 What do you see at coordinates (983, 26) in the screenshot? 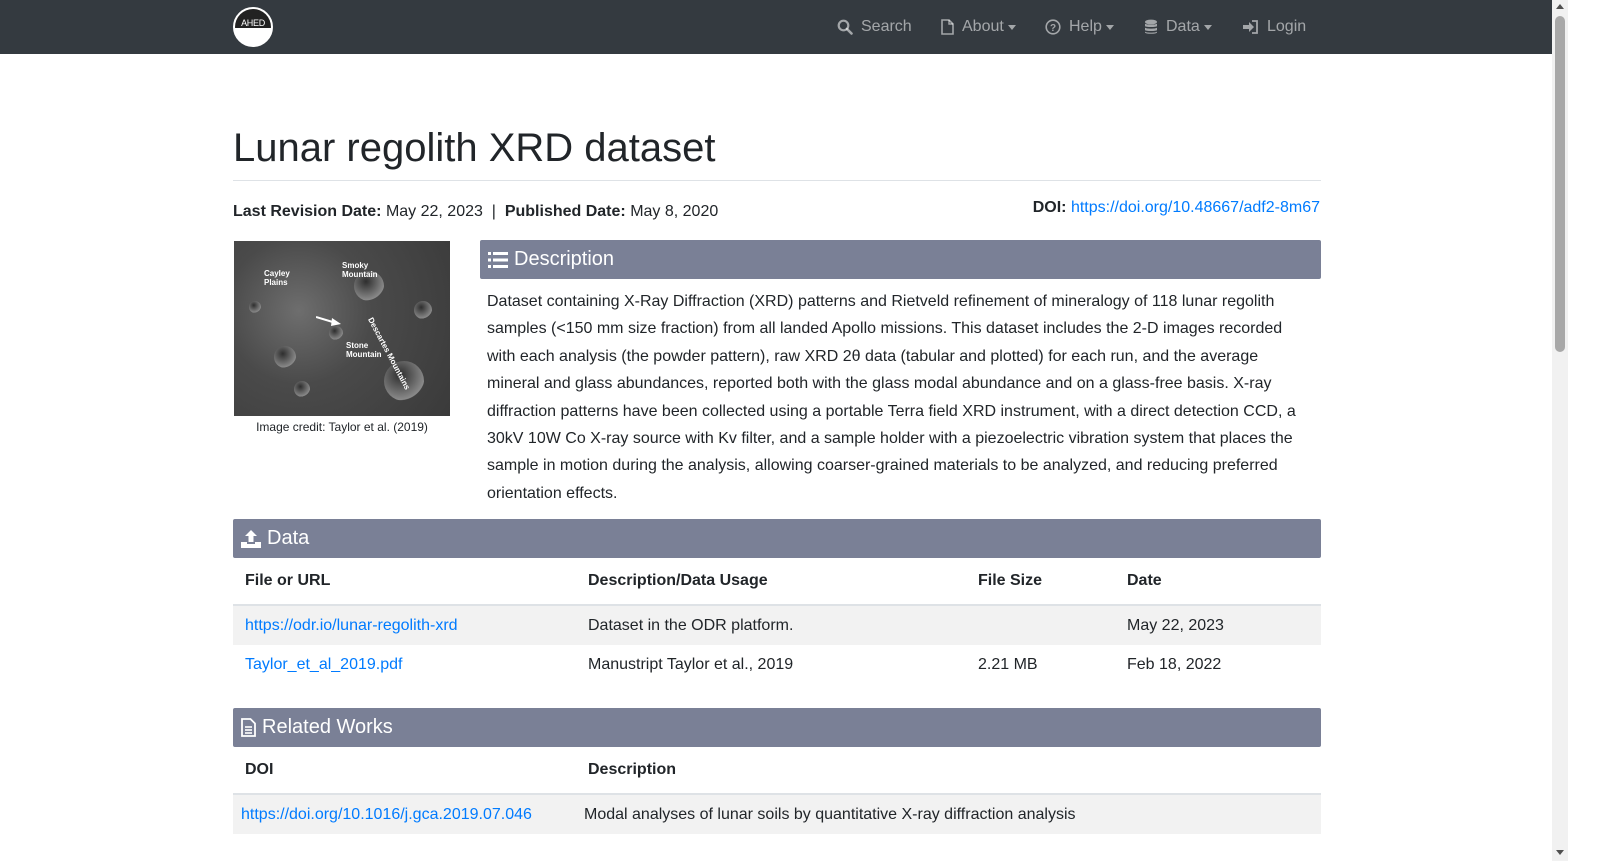
I see `nav-about-label: About` at bounding box center [983, 26].